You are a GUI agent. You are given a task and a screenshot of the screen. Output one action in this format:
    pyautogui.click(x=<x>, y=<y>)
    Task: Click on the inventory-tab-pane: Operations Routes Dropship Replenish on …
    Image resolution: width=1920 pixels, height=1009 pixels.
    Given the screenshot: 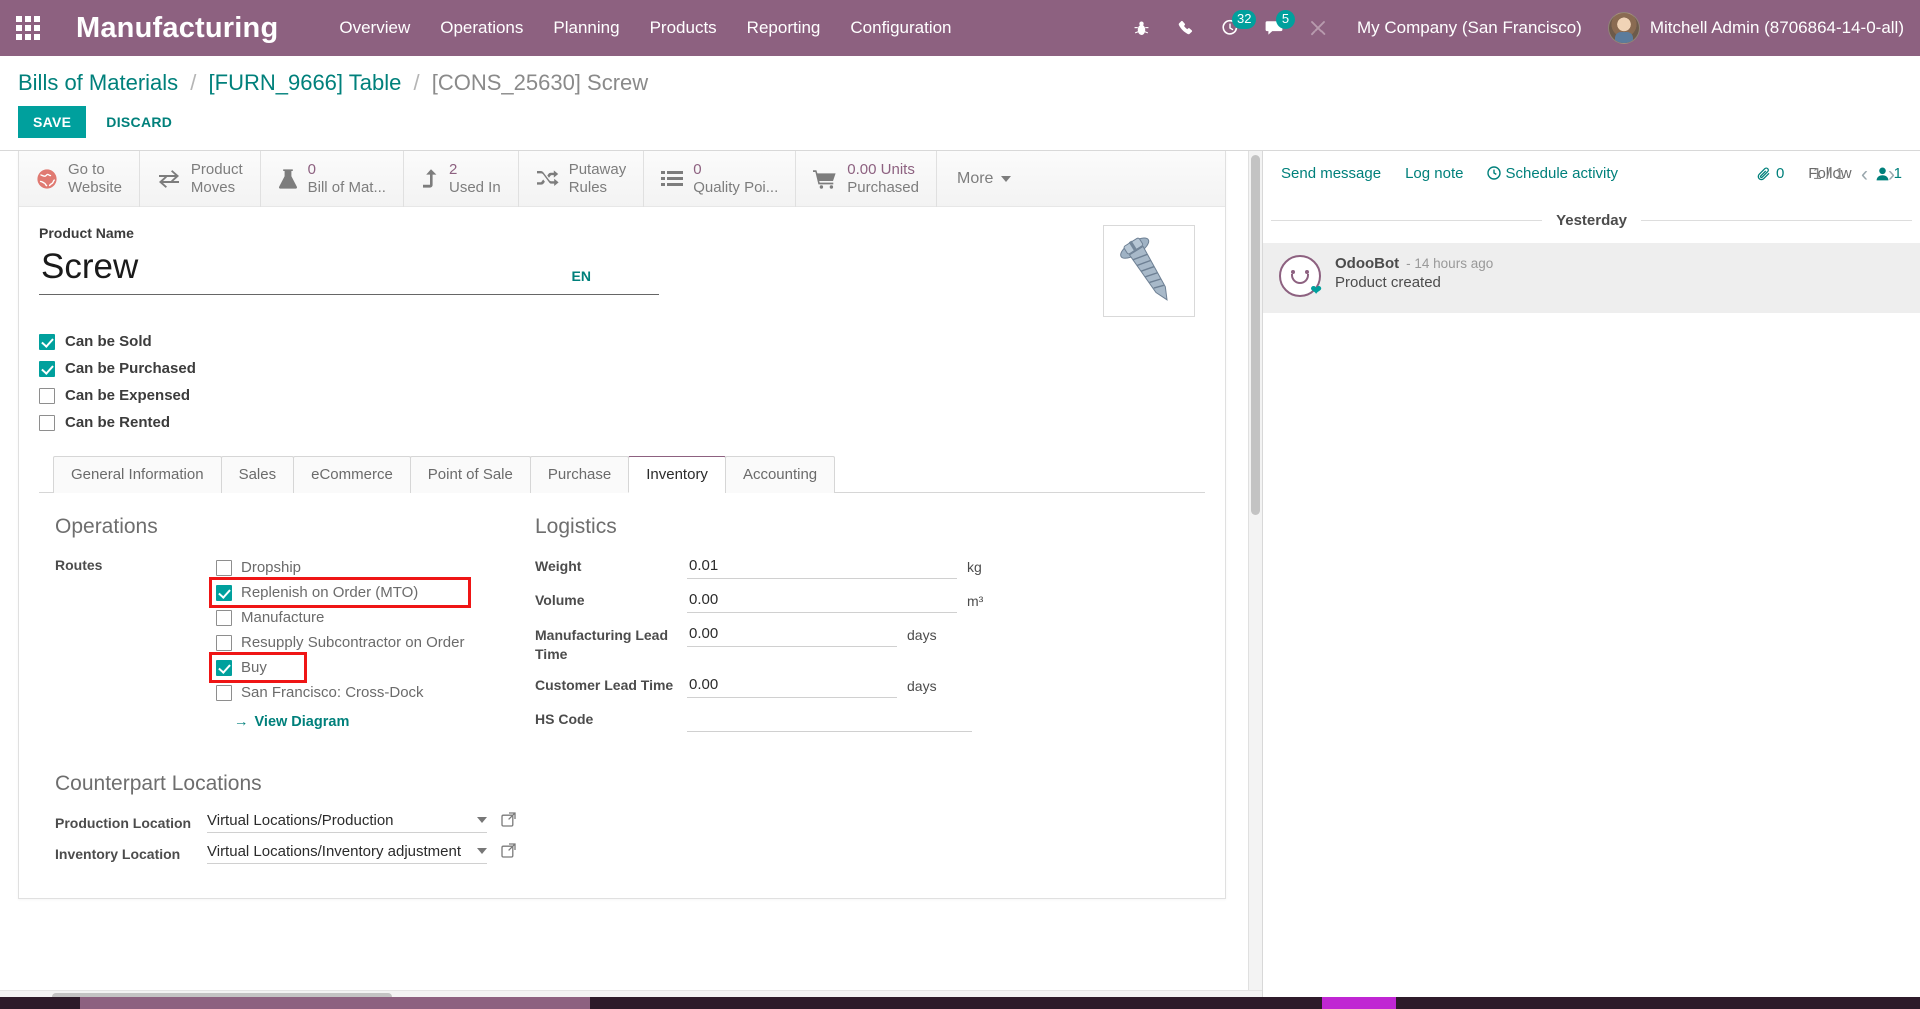 What is the action you would take?
    pyautogui.click(x=622, y=617)
    